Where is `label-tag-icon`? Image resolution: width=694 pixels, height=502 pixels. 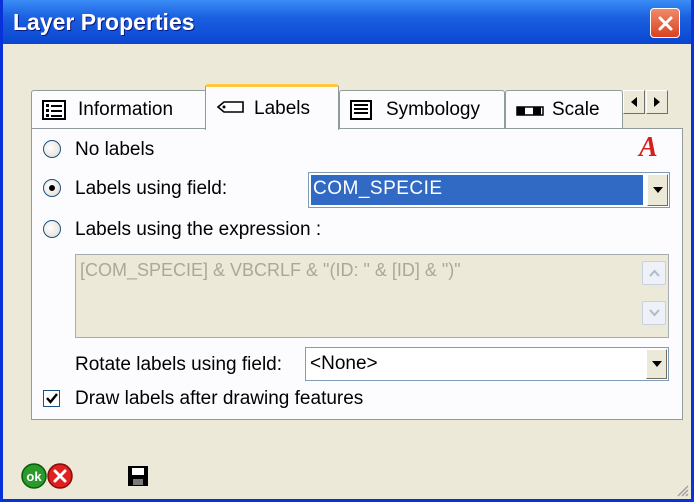
label-tag-icon is located at coordinates (230, 107).